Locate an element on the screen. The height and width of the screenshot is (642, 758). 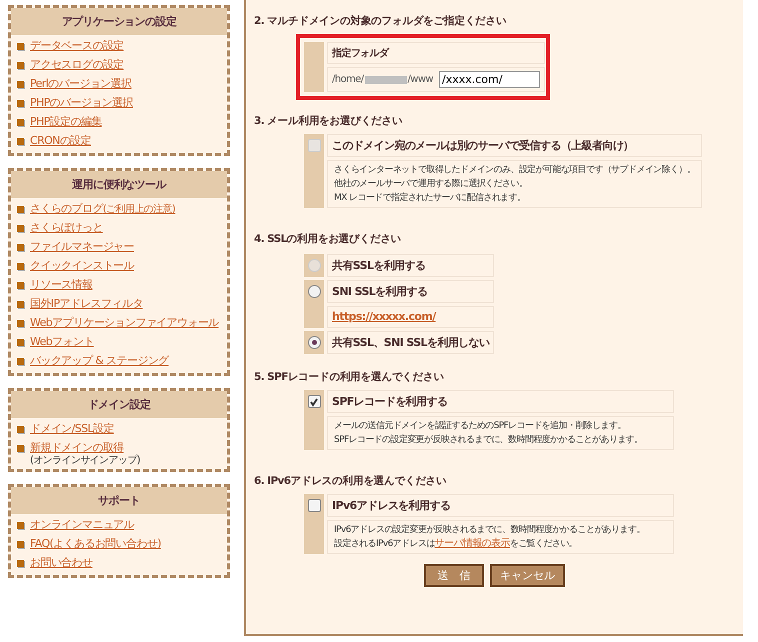
sidebar-link: リソース情報 is located at coordinates (61, 284).